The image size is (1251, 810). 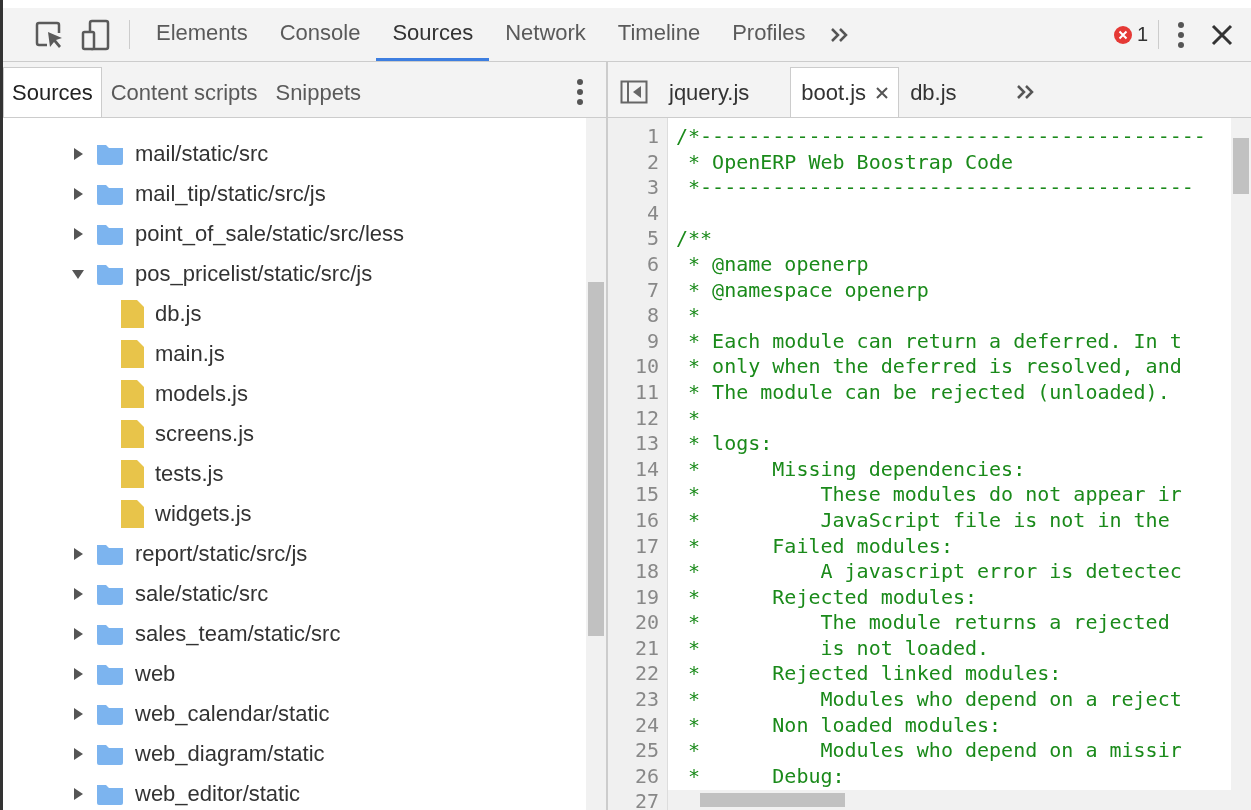 What do you see at coordinates (190, 354) in the screenshot?
I see `file-name: main.js` at bounding box center [190, 354].